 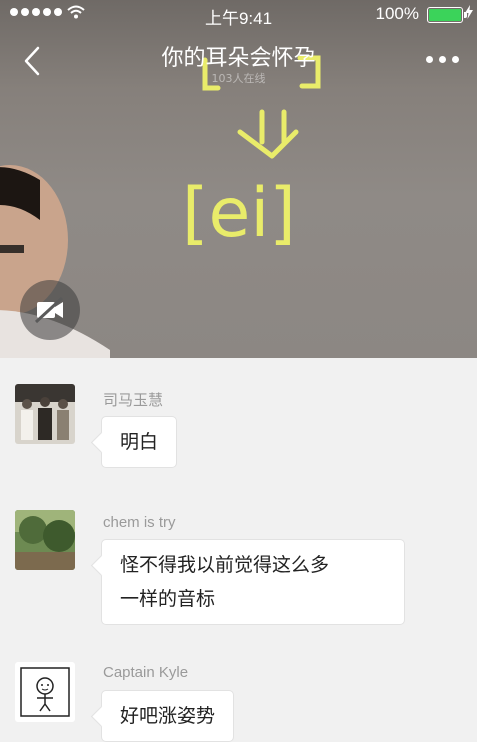 What do you see at coordinates (225, 565) in the screenshot?
I see `message-text-line: 怪不得我以前觉得这么多` at bounding box center [225, 565].